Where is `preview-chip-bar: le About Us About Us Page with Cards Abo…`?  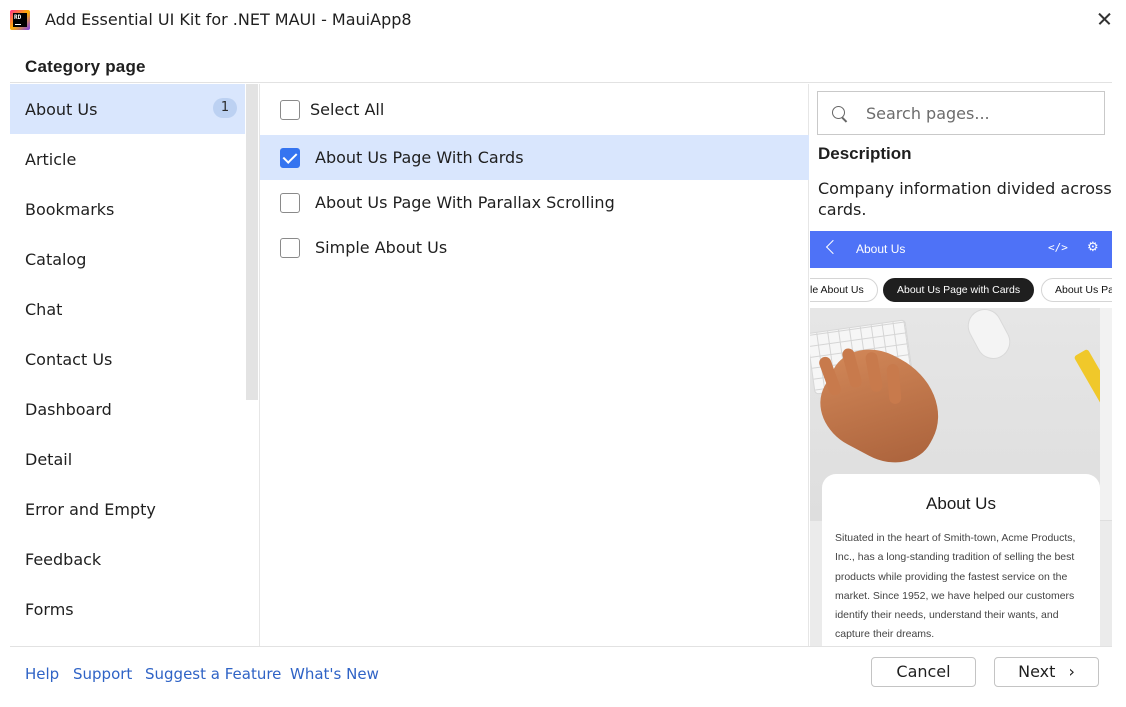 preview-chip-bar: le About Us About Us Page with Cards Abo… is located at coordinates (961, 288).